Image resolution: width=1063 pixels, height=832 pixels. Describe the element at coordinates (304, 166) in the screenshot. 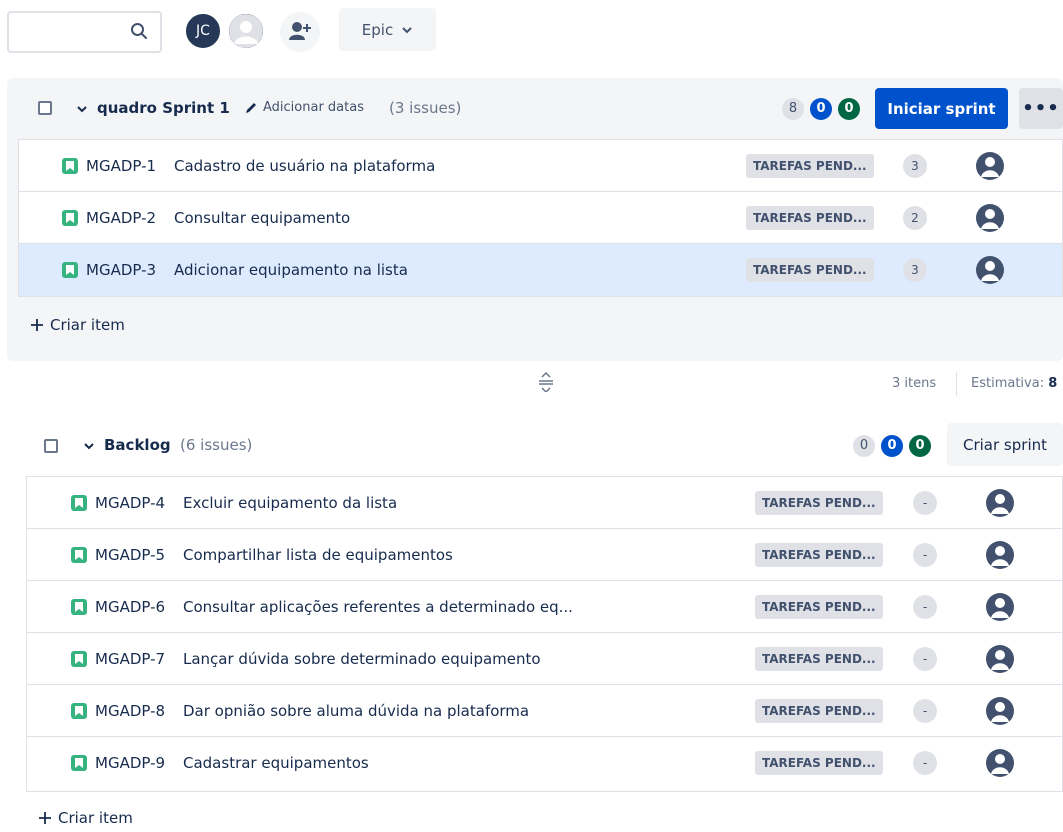

I see `issue-summary: Cadastro de usuário na plataforma` at that location.